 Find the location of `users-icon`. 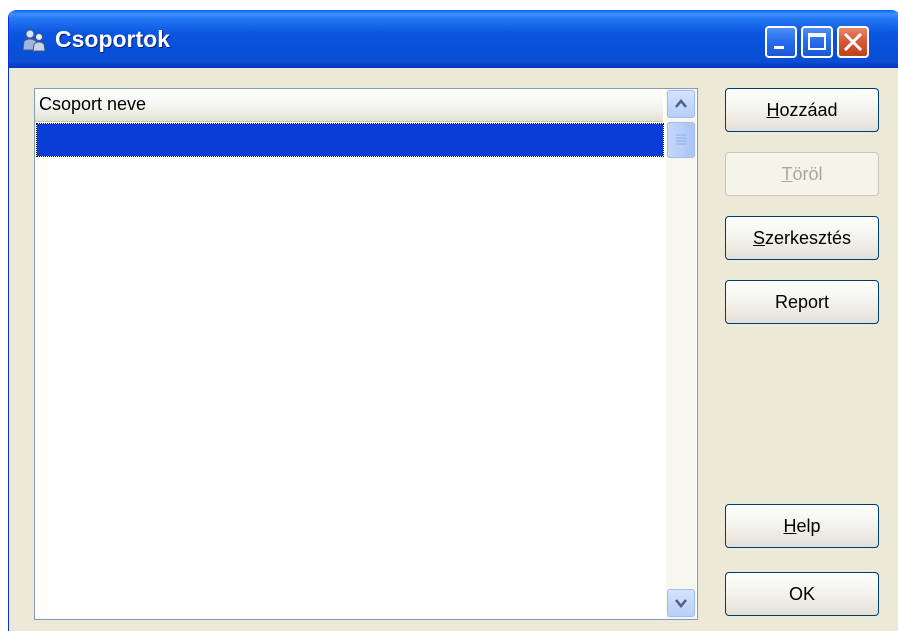

users-icon is located at coordinates (34, 40).